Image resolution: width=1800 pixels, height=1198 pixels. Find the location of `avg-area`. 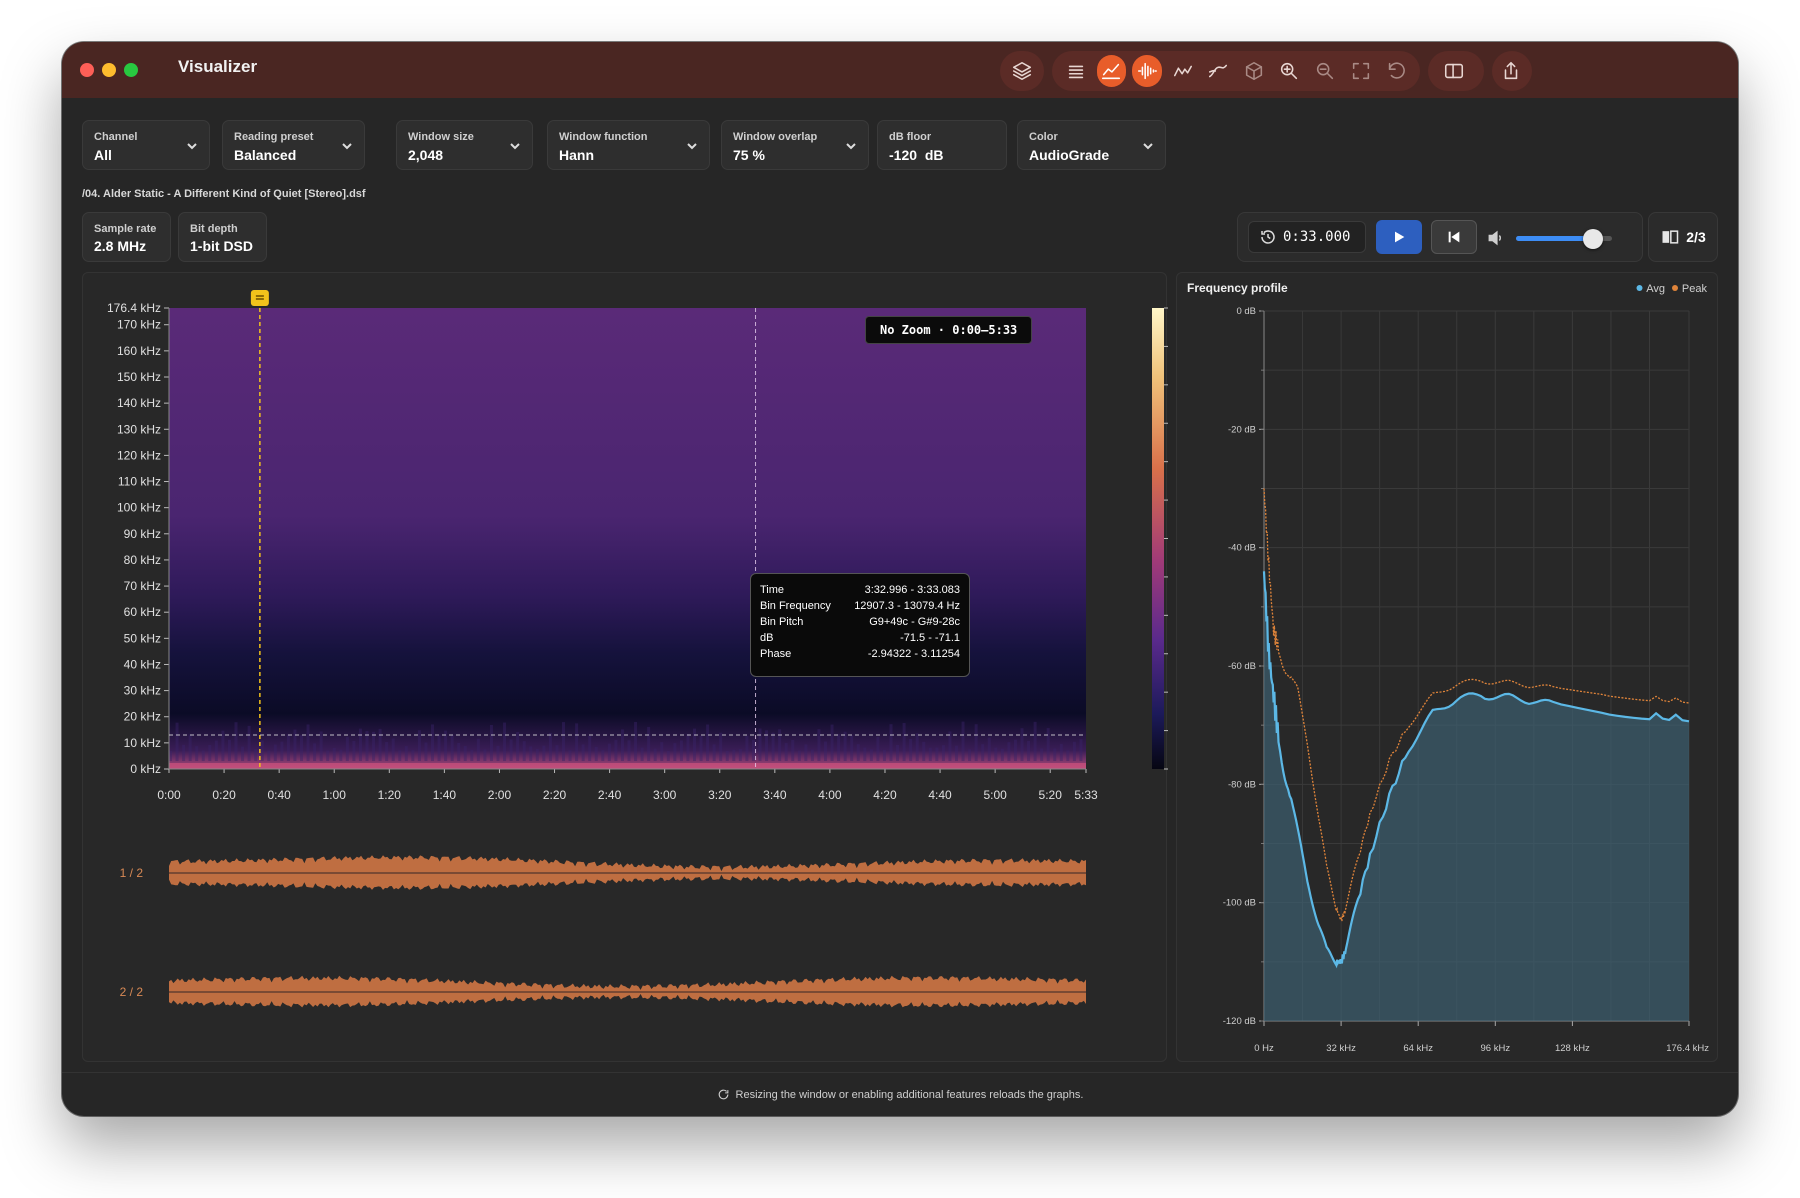

avg-area is located at coordinates (1476, 796).